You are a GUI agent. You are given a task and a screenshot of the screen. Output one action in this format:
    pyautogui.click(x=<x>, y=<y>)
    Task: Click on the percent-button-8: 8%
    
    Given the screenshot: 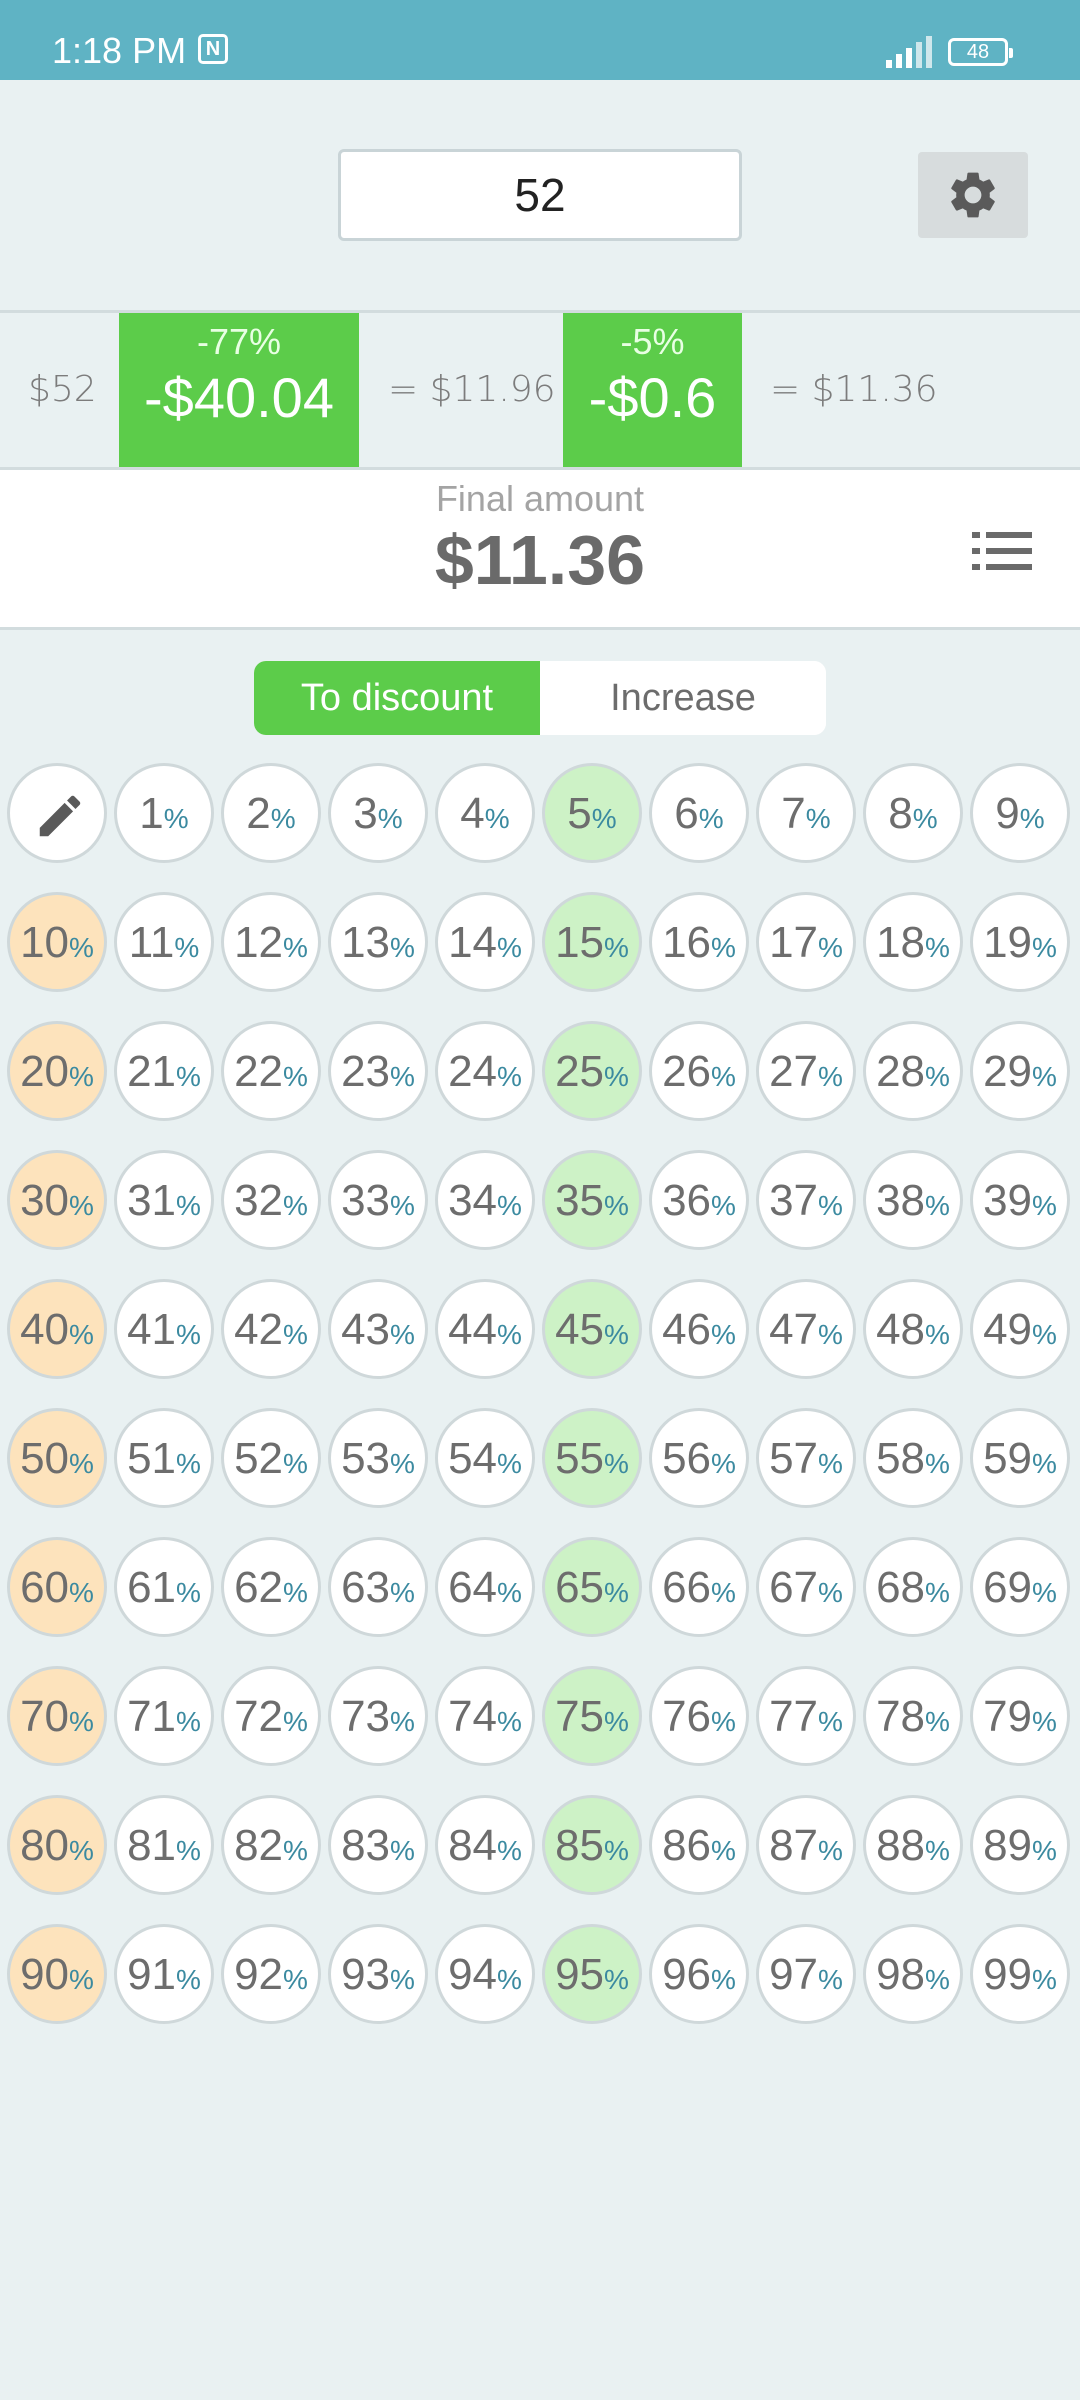 What is the action you would take?
    pyautogui.click(x=913, y=813)
    